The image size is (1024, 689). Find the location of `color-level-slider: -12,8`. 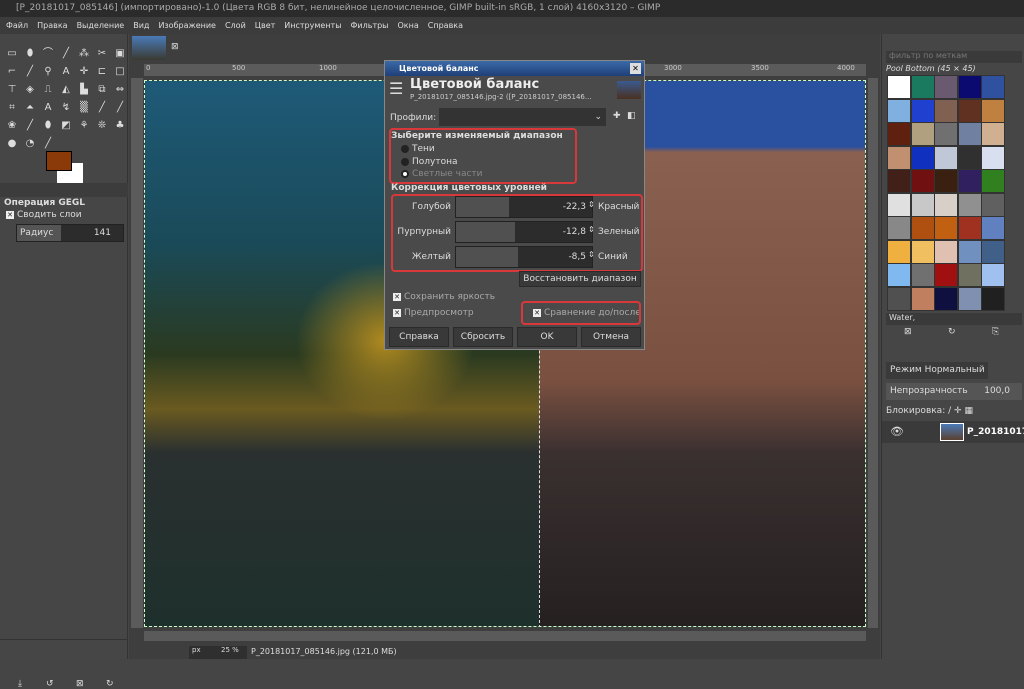

color-level-slider: -12,8 is located at coordinates (524, 232).